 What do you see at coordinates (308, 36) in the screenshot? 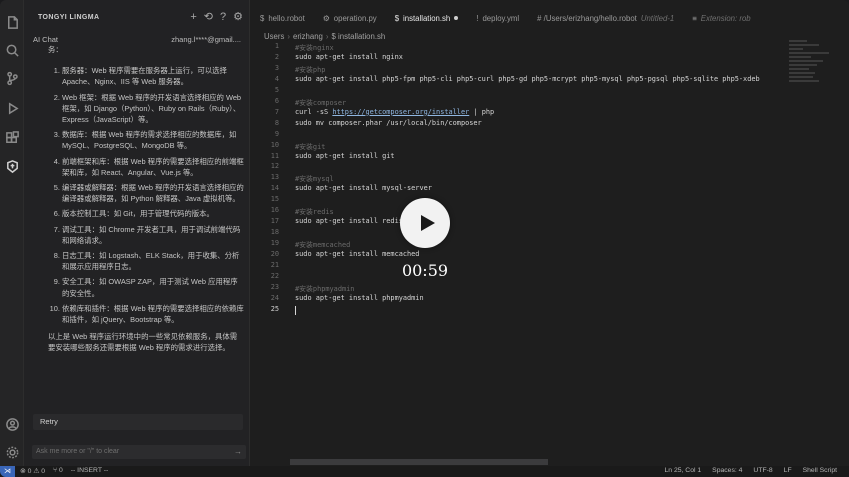
I see `breadcrumb-item: erizhang` at bounding box center [308, 36].